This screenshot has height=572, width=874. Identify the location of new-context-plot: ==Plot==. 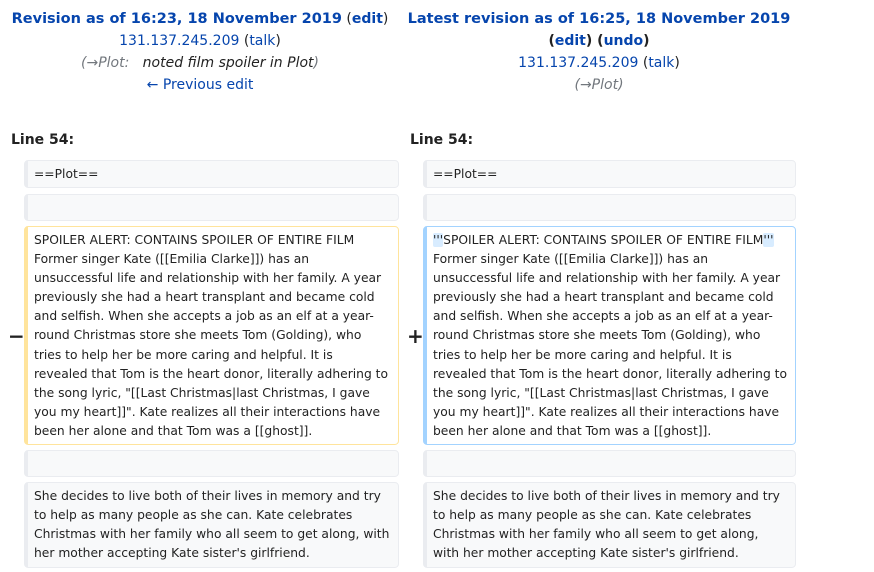
(609, 174).